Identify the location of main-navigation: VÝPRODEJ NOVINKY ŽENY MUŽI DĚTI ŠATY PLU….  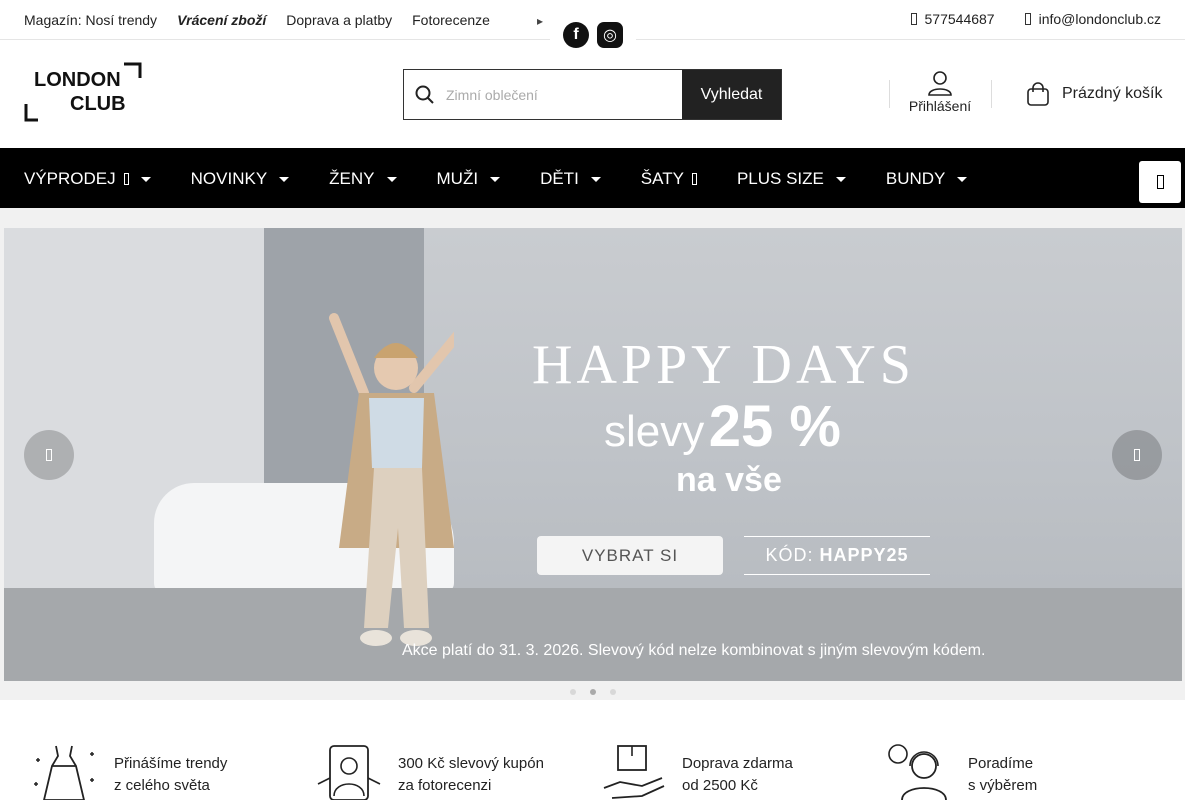
(592, 178).